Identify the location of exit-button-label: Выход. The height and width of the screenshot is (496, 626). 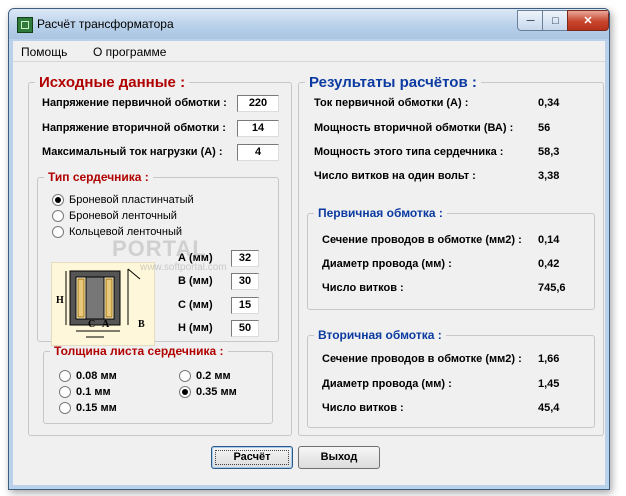
(339, 457).